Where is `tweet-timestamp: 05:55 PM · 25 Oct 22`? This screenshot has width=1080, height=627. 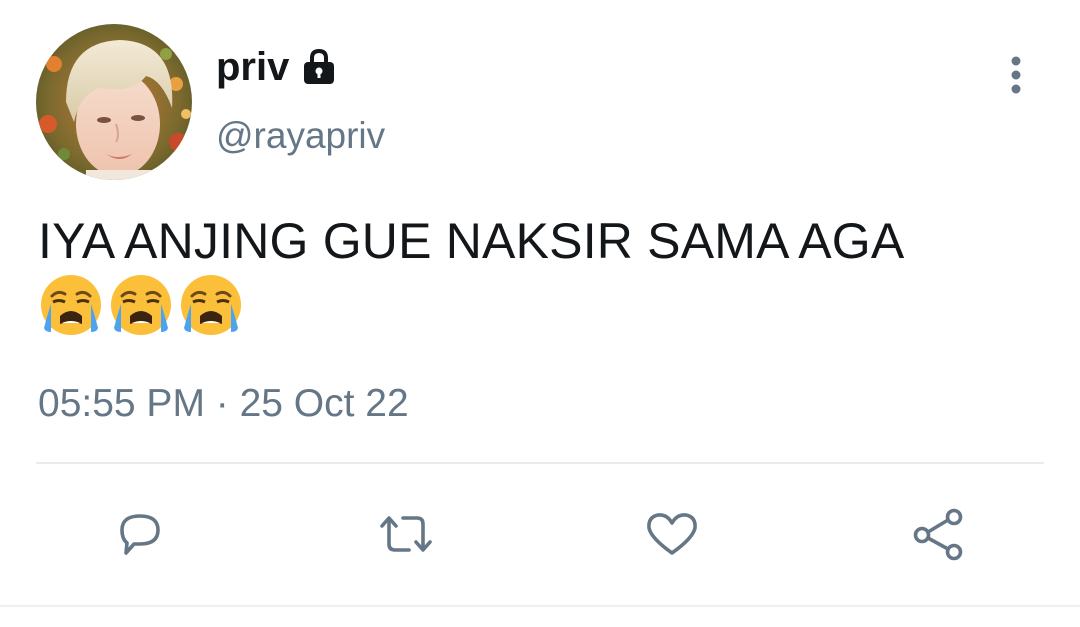 tweet-timestamp: 05:55 PM · 25 Oct 22 is located at coordinates (223, 404).